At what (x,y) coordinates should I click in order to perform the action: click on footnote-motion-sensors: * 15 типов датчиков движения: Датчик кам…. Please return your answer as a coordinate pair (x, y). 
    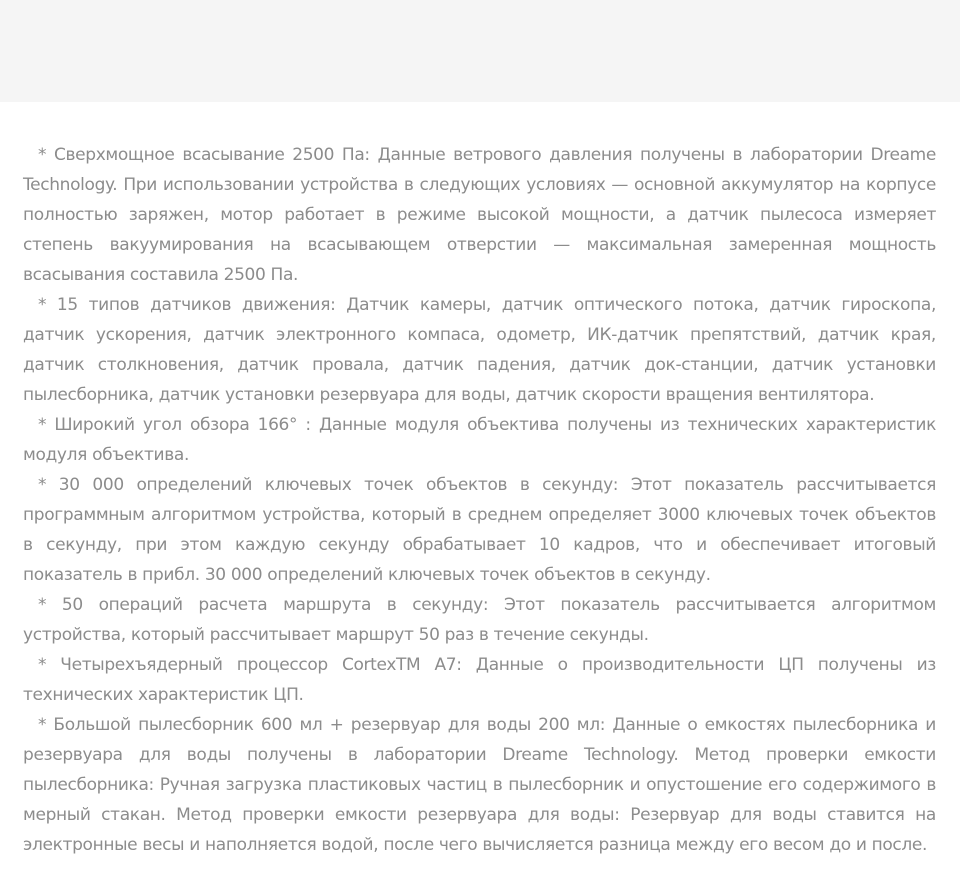
    Looking at the image, I should click on (479, 350).